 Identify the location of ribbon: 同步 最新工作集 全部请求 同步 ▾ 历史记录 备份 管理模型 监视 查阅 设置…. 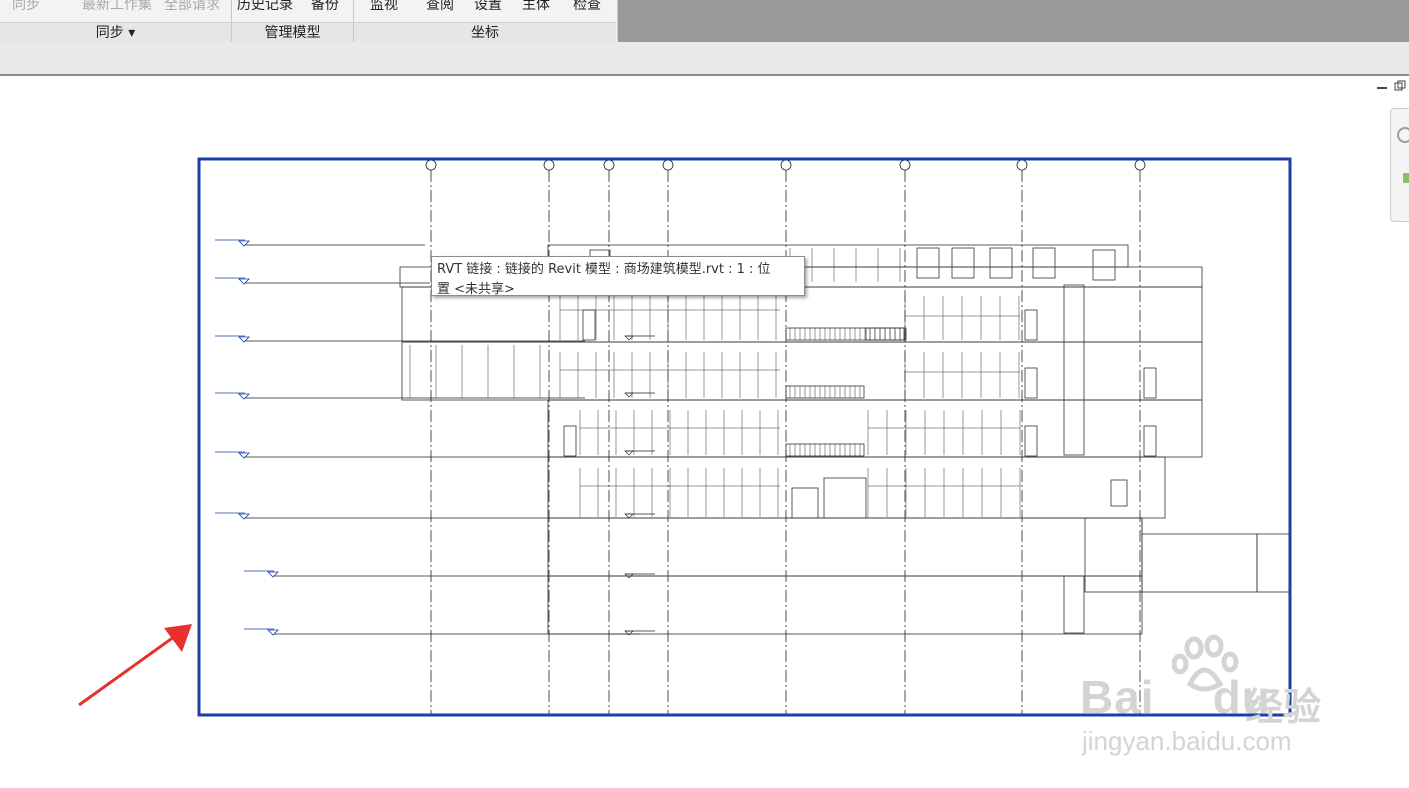
(704, 21).